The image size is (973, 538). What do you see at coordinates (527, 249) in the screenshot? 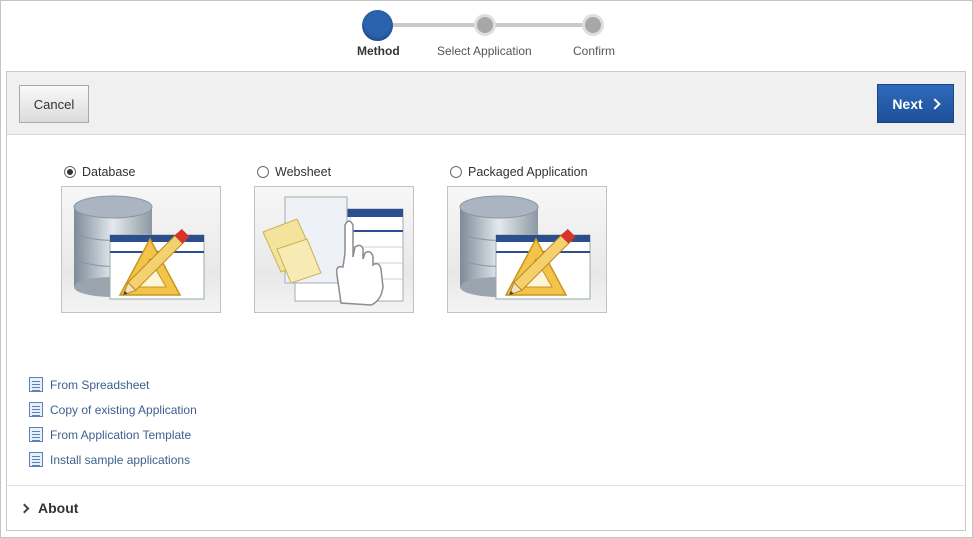
I see `packaged-database-pencil-icon` at bounding box center [527, 249].